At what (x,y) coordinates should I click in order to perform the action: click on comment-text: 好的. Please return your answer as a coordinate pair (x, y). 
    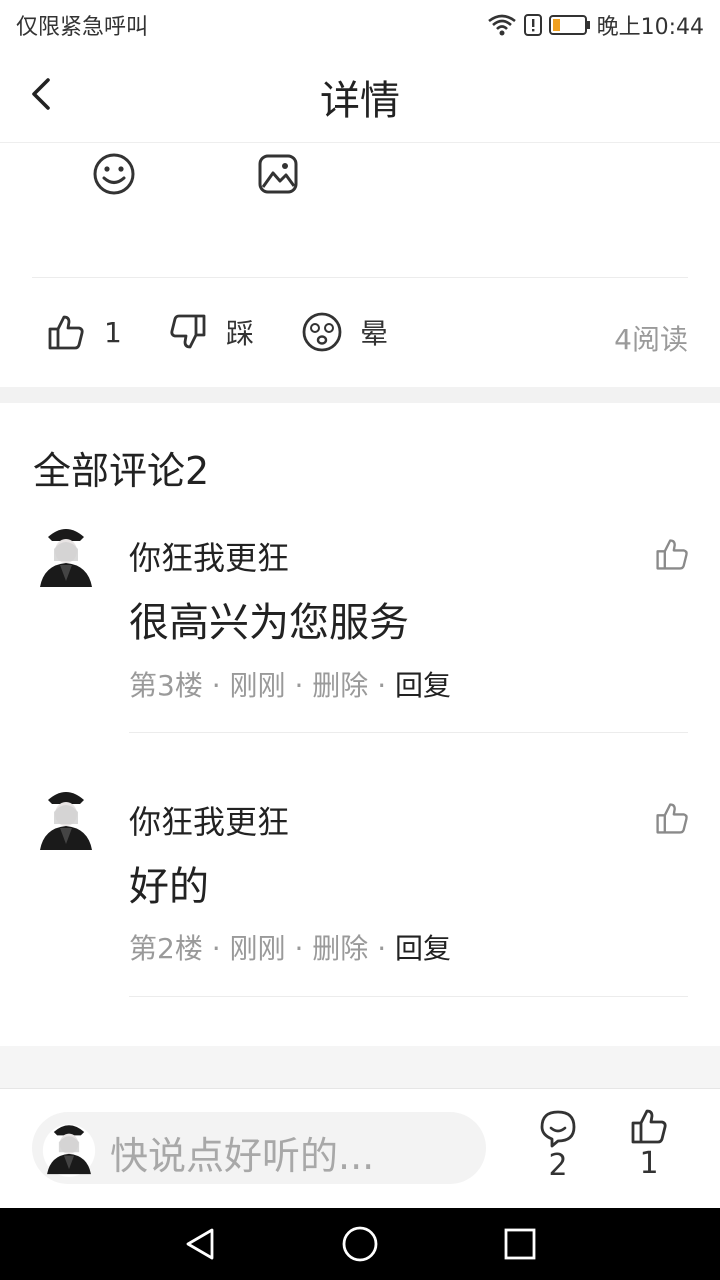
    Looking at the image, I should click on (169, 887).